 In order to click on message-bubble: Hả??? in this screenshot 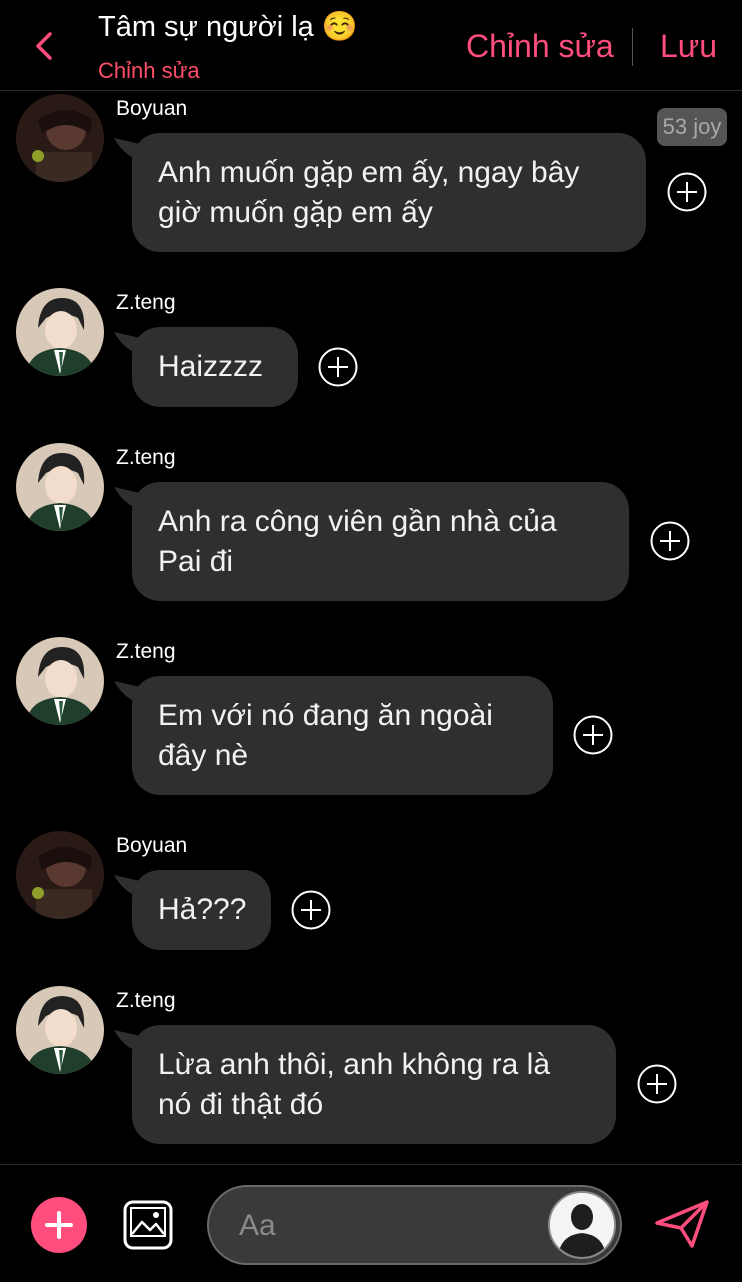, I will do `click(201, 910)`.